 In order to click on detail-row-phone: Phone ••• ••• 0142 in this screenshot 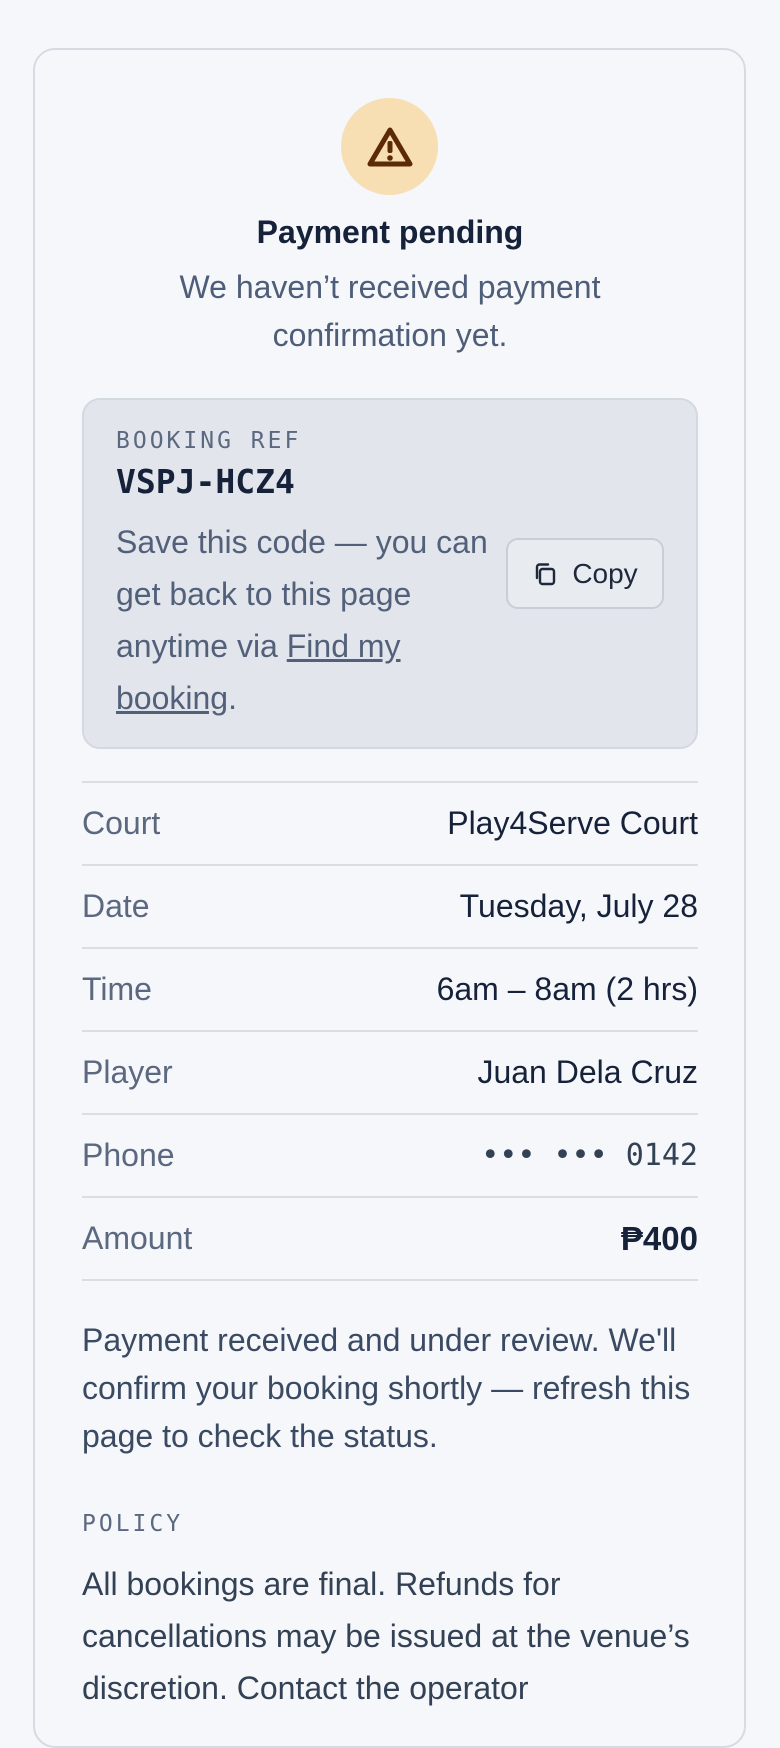, I will do `click(390, 1154)`.